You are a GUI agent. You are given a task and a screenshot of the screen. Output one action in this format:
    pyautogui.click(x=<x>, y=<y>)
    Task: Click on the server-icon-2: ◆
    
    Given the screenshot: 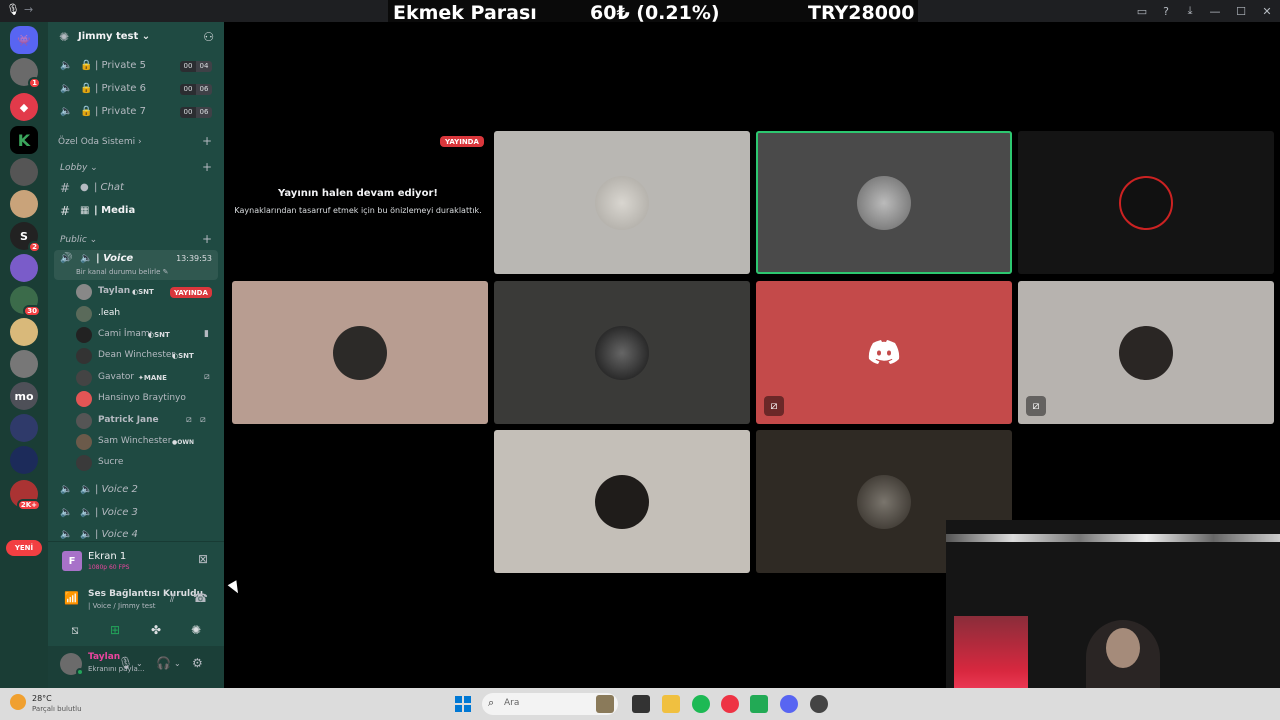 What is the action you would take?
    pyautogui.click(x=24, y=107)
    